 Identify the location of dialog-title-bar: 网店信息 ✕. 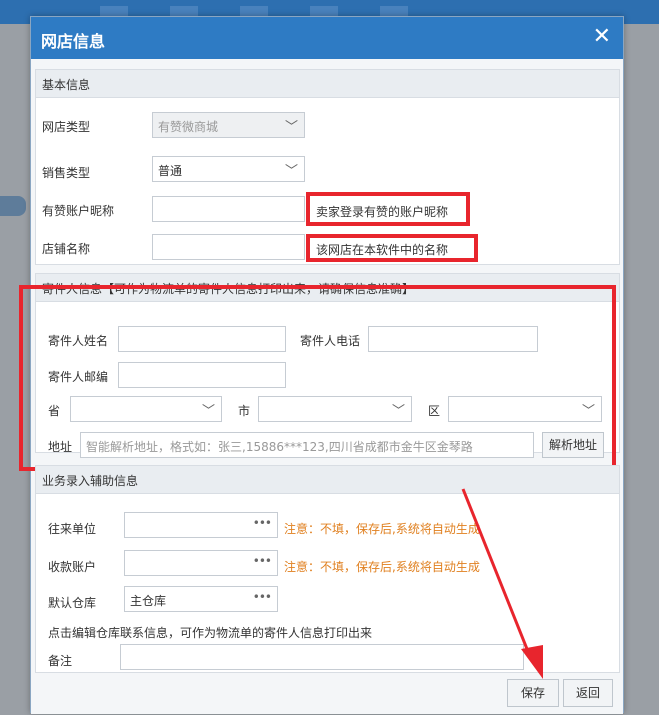
(327, 38).